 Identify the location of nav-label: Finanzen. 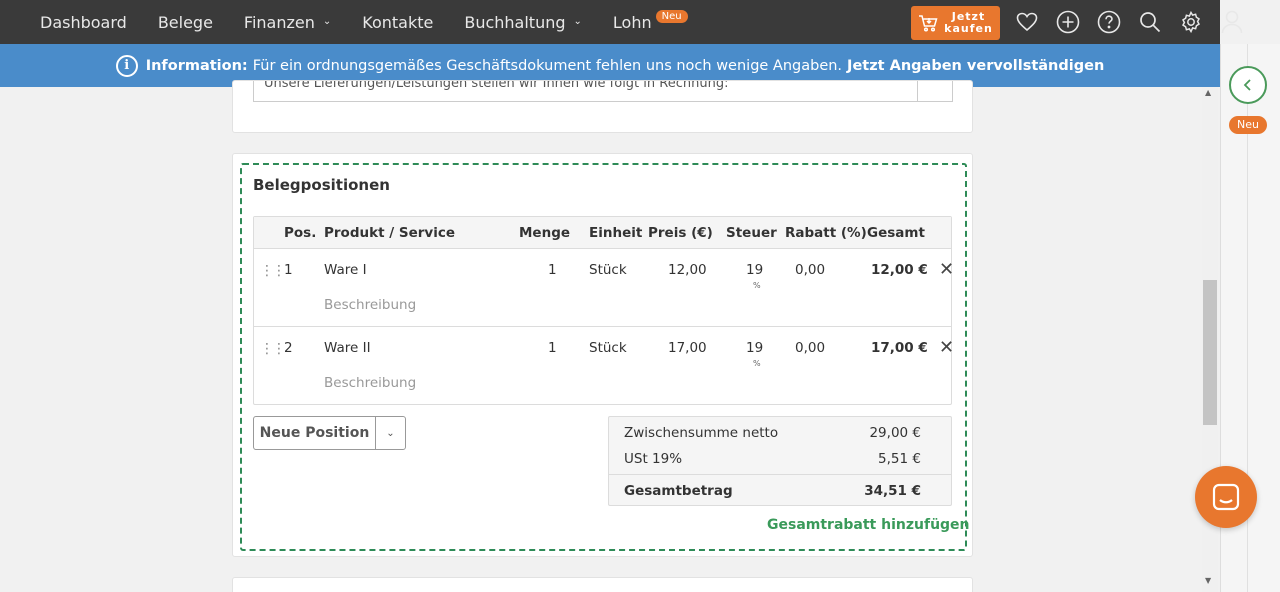
(279, 22).